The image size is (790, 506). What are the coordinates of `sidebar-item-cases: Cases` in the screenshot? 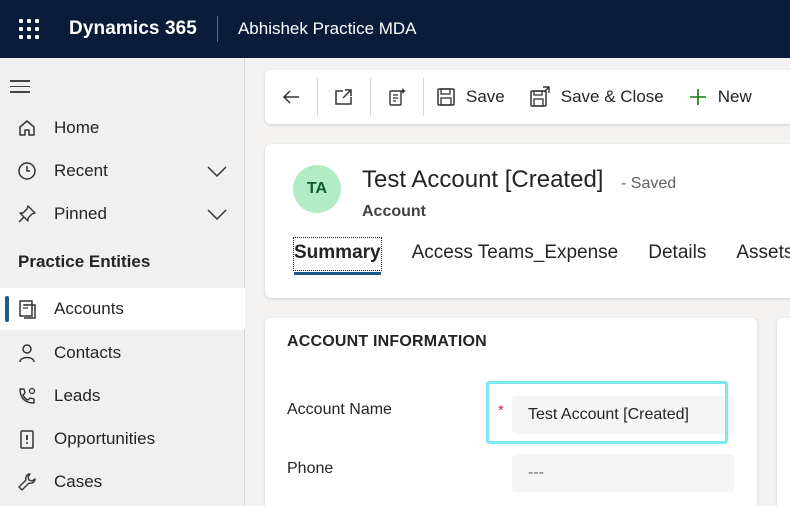 It's located at (122, 482).